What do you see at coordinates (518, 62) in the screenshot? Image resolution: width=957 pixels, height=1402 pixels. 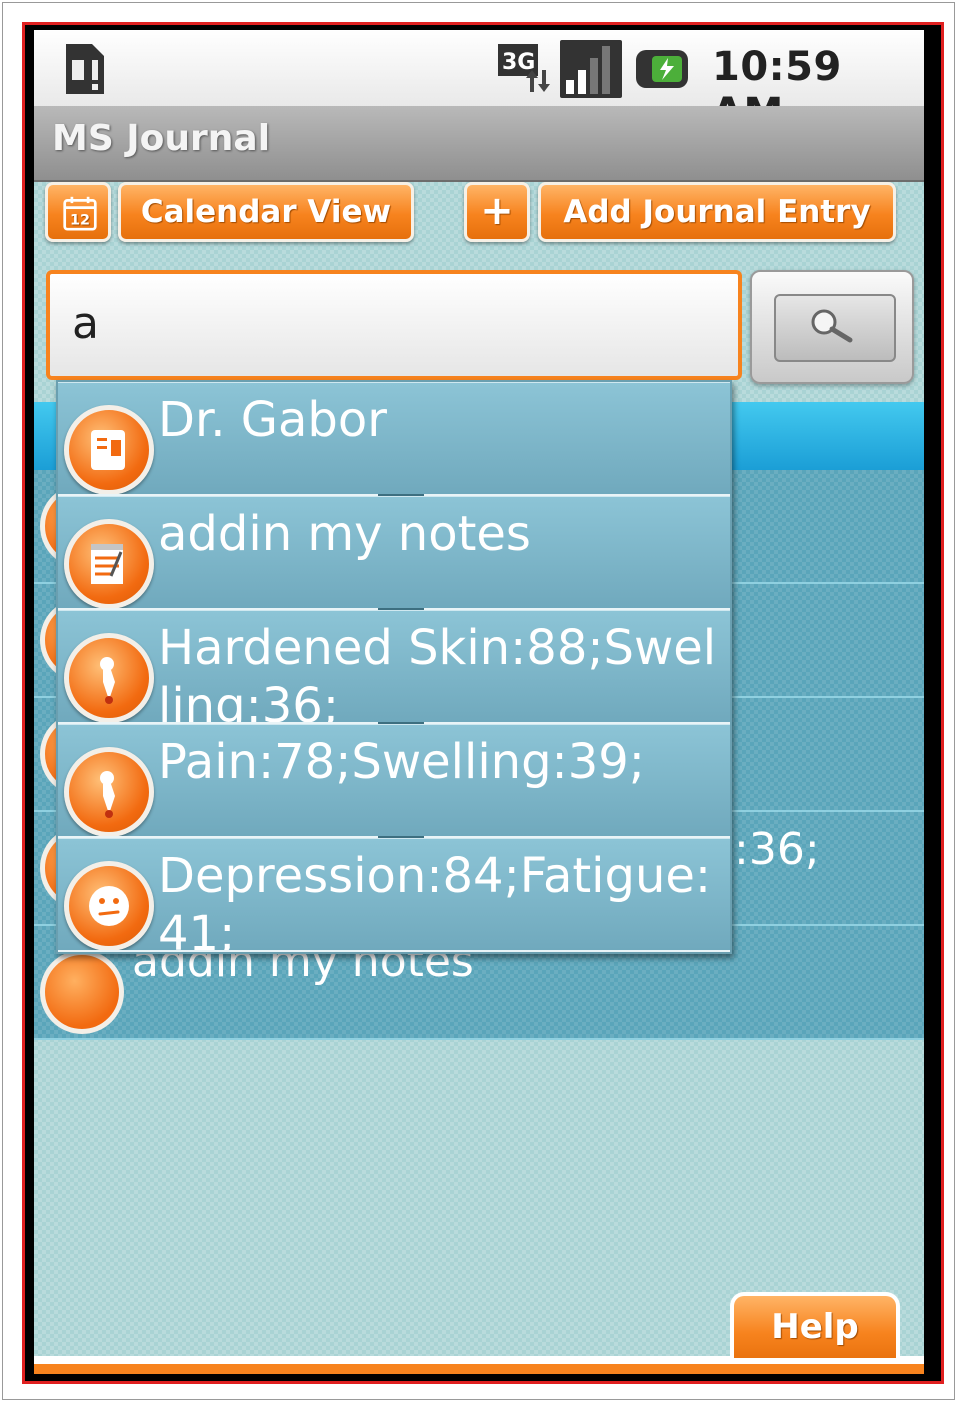 I see `svg-text: 3G` at bounding box center [518, 62].